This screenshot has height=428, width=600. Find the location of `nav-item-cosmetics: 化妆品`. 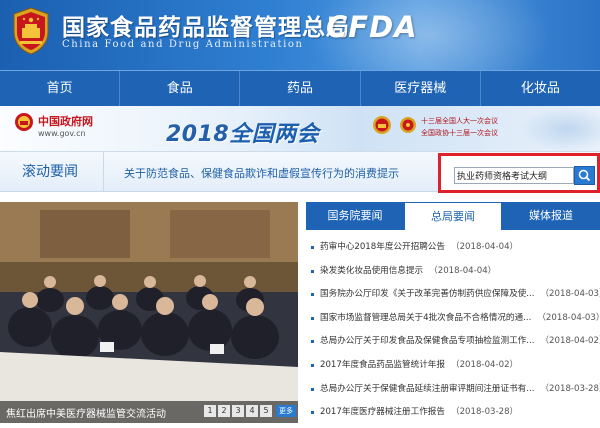

nav-item-cosmetics: 化妆品 is located at coordinates (540, 88).